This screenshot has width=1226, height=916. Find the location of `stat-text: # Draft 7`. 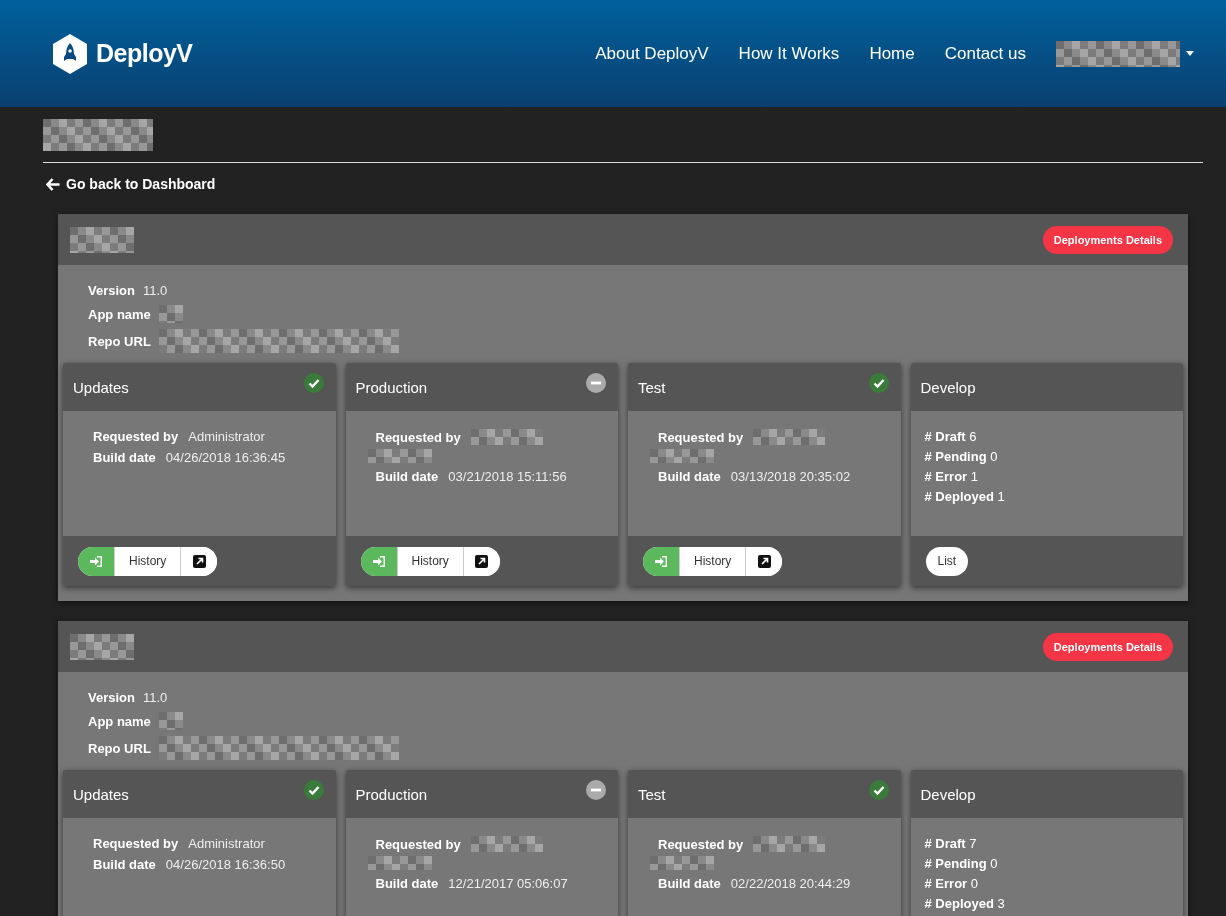

stat-text: # Draft 7 is located at coordinates (950, 843).